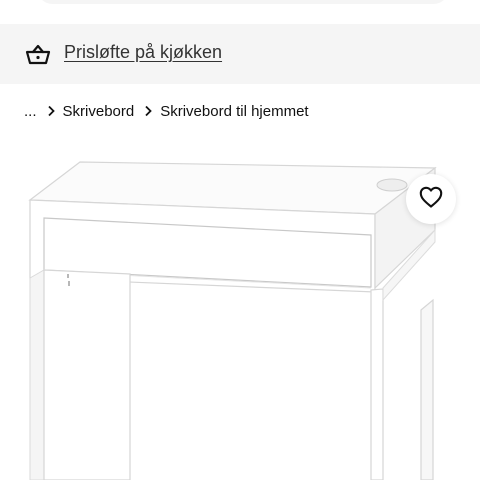  I want to click on breadcrumb: ... Skrivebord Skrivebord til hjemmet, so click(166, 111).